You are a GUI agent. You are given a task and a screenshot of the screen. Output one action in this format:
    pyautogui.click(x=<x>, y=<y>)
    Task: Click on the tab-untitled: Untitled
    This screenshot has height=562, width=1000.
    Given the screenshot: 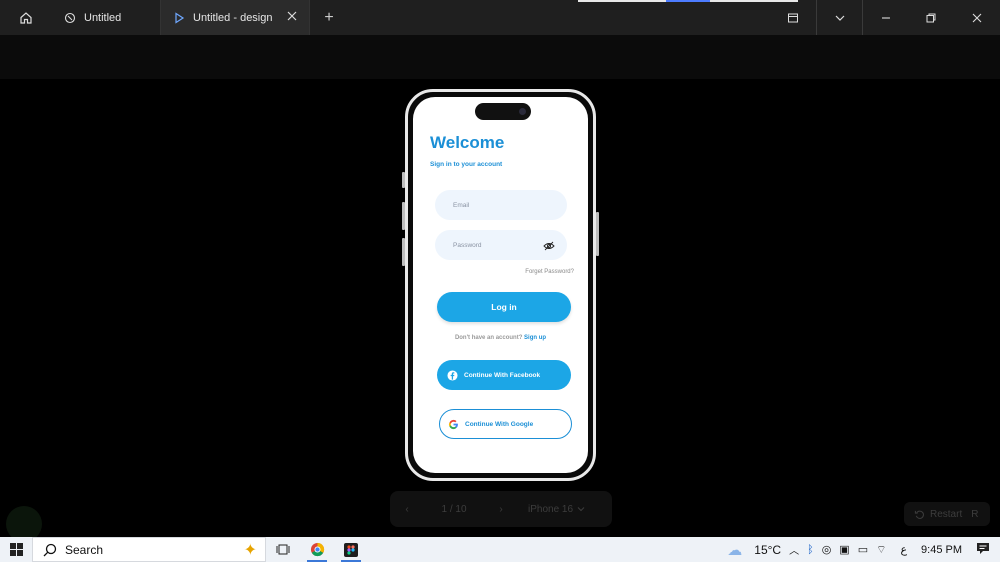 What is the action you would take?
    pyautogui.click(x=106, y=17)
    